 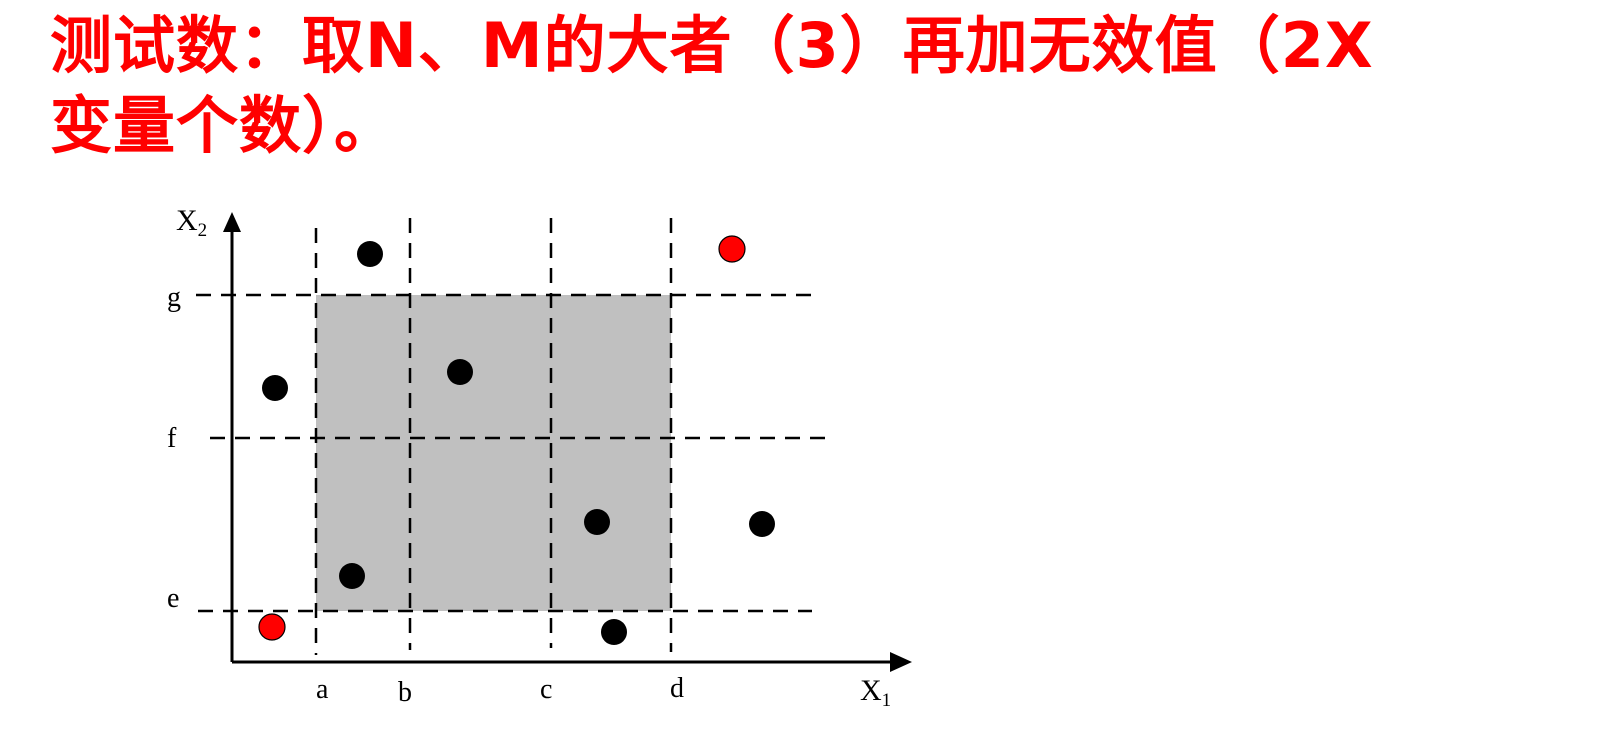 What do you see at coordinates (322, 689) in the screenshot?
I see `tick-label-a: a` at bounding box center [322, 689].